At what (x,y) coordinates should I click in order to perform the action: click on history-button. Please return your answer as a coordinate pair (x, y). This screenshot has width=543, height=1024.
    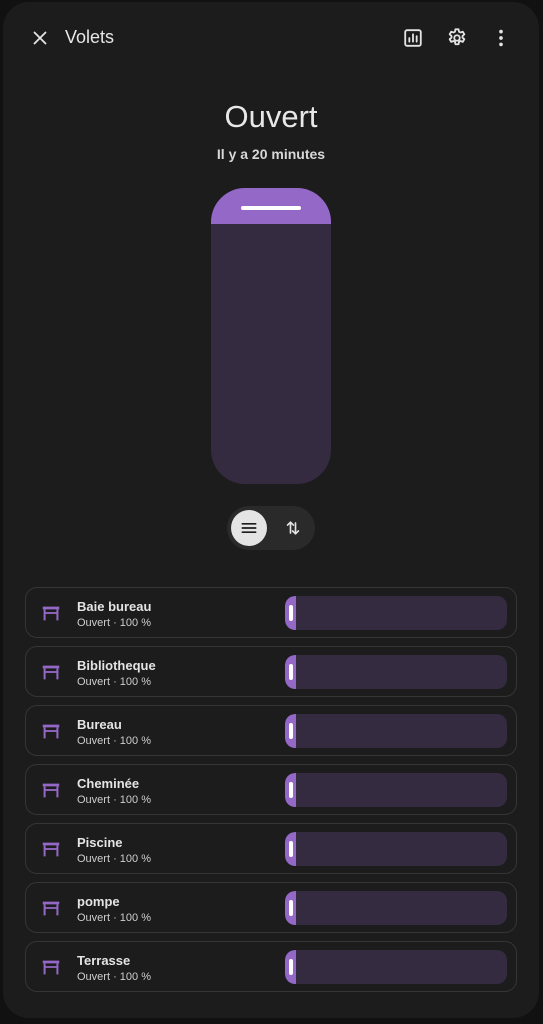
    Looking at the image, I should click on (413, 38).